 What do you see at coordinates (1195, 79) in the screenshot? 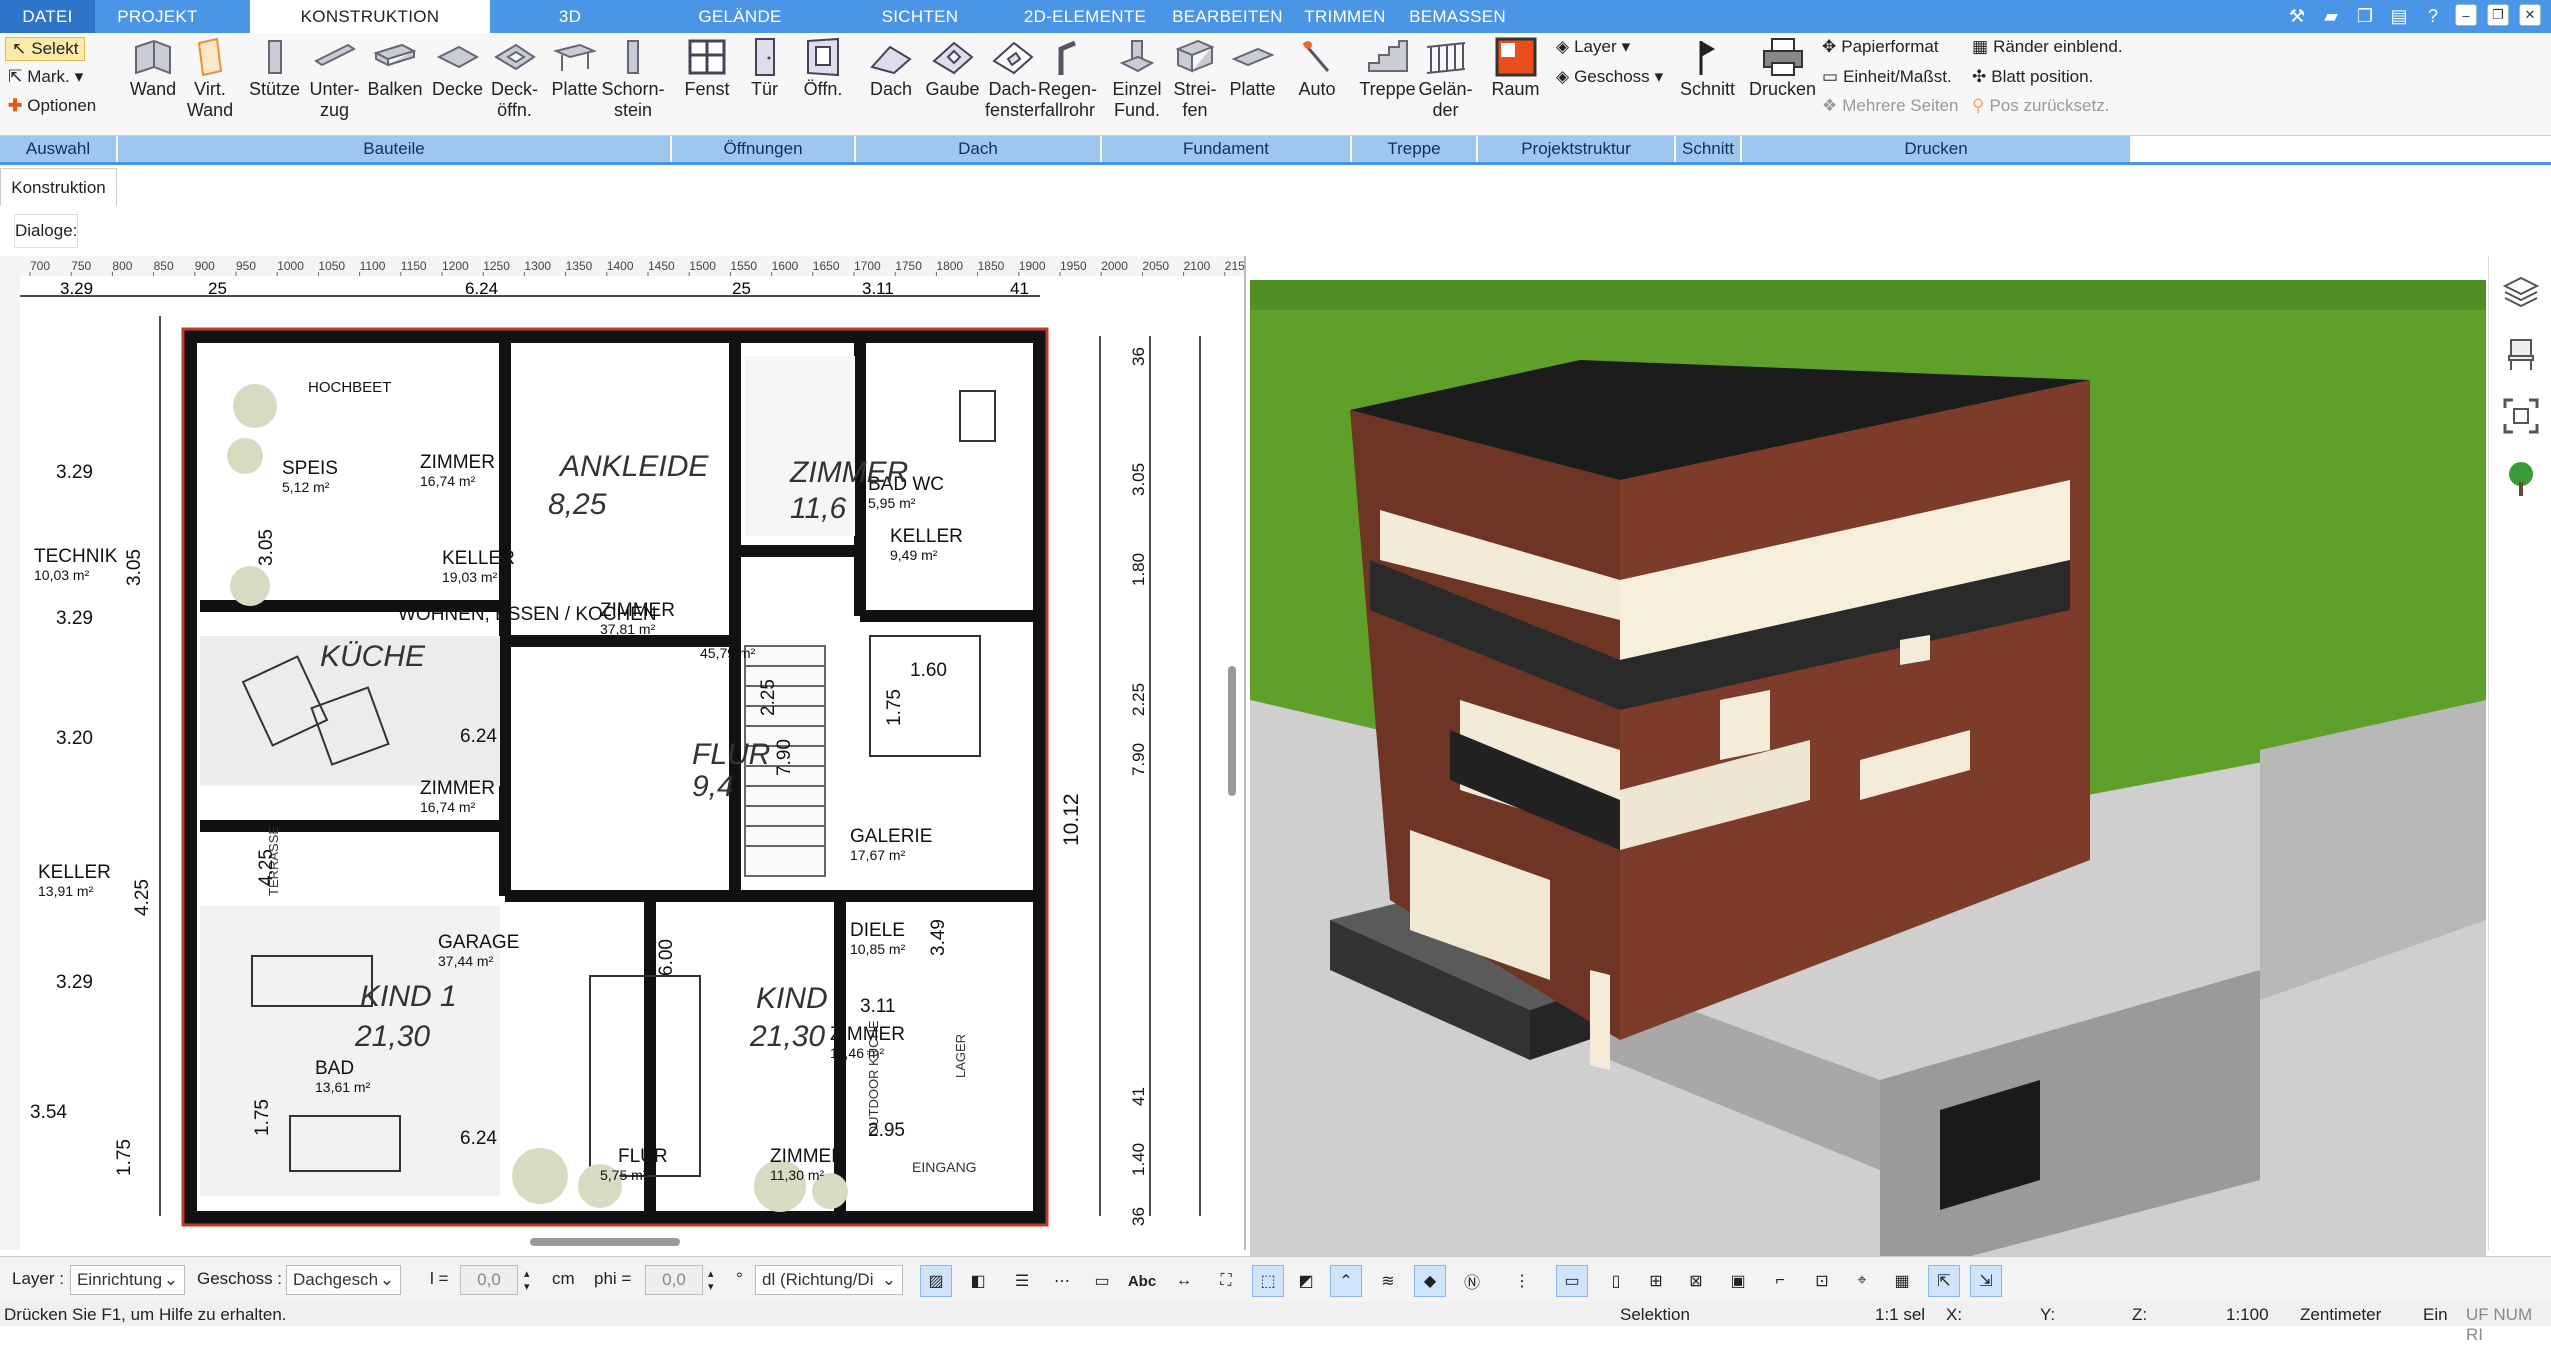
I see `streifenfundament-button: Strei-fen` at bounding box center [1195, 79].